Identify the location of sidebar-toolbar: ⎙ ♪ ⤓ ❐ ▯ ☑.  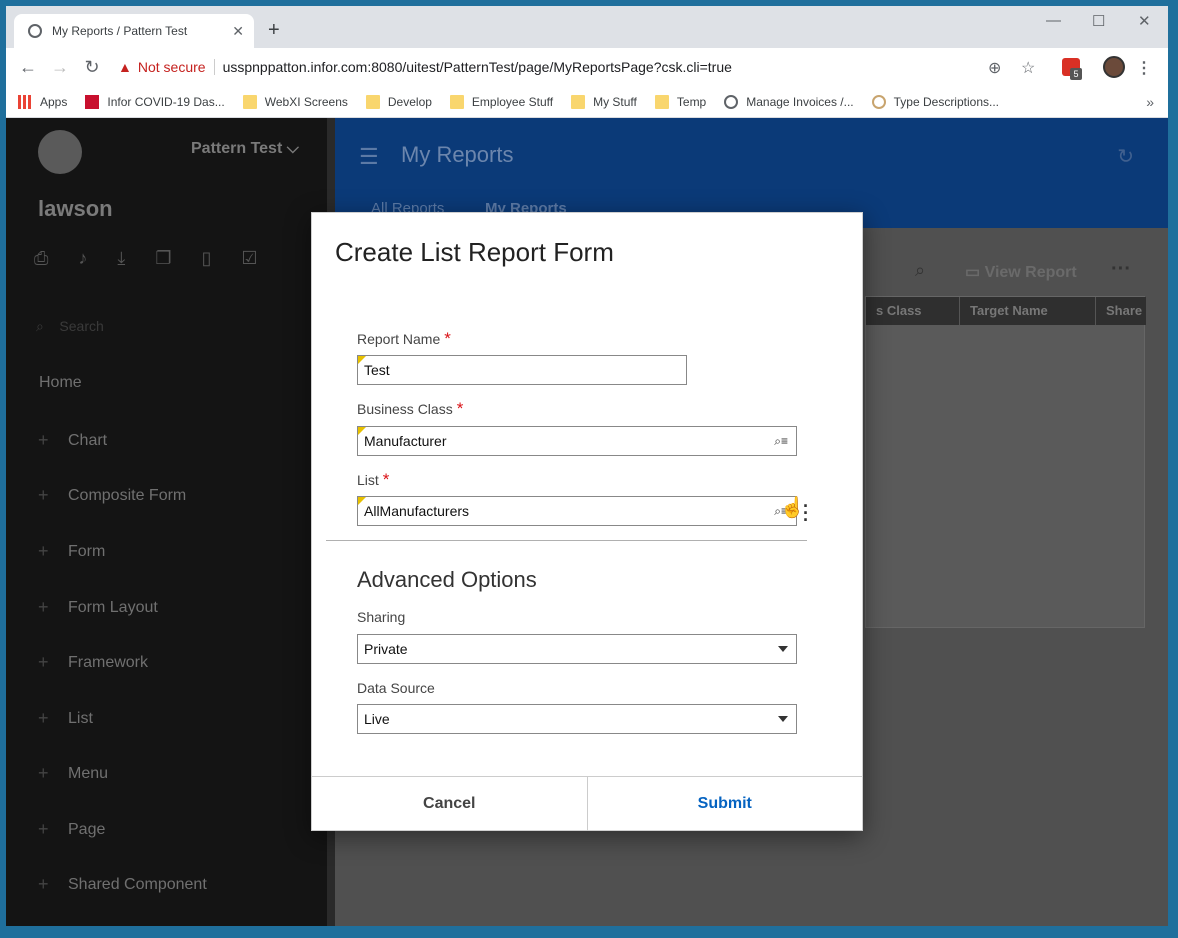
(146, 258).